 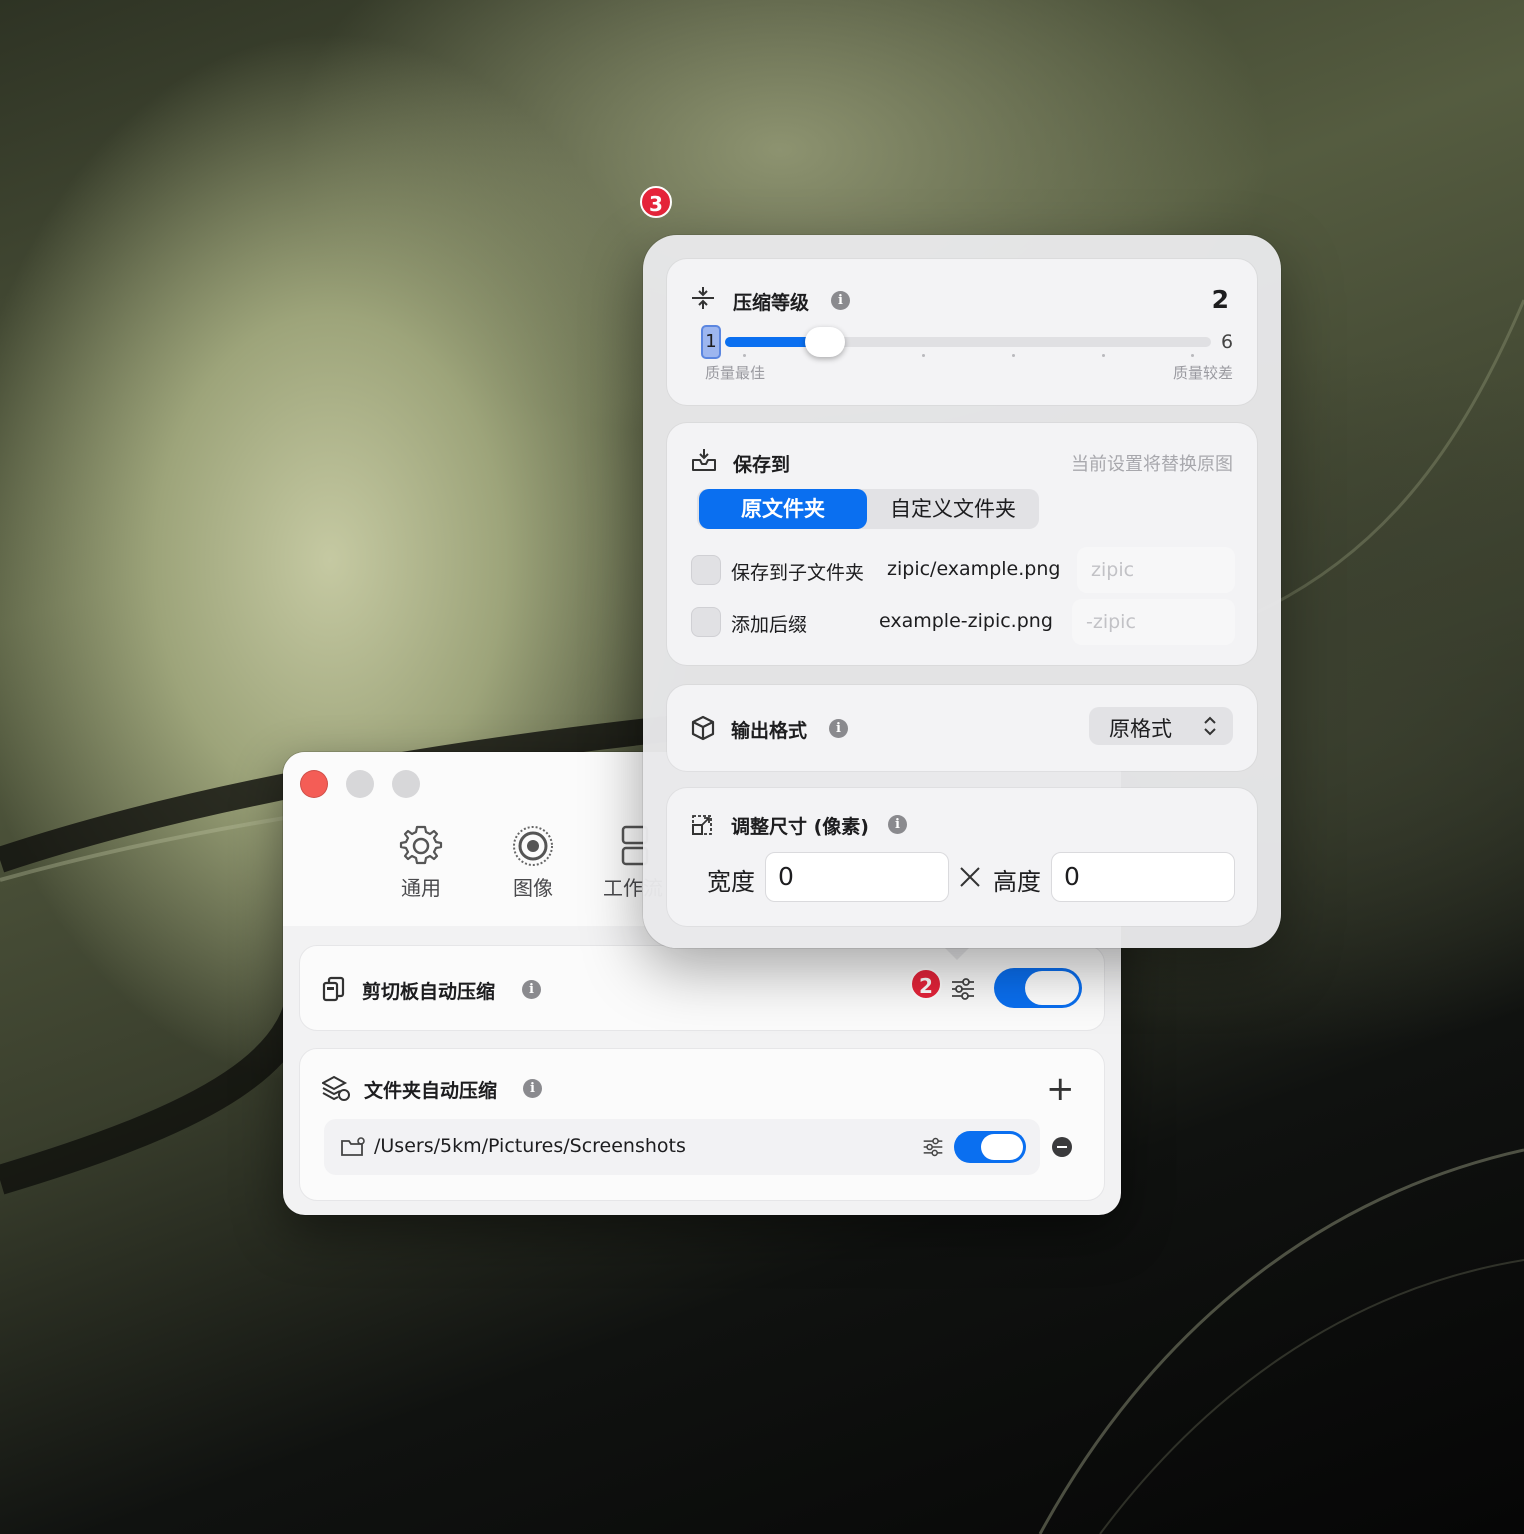 What do you see at coordinates (533, 888) in the screenshot?
I see `tab-label: 图像` at bounding box center [533, 888].